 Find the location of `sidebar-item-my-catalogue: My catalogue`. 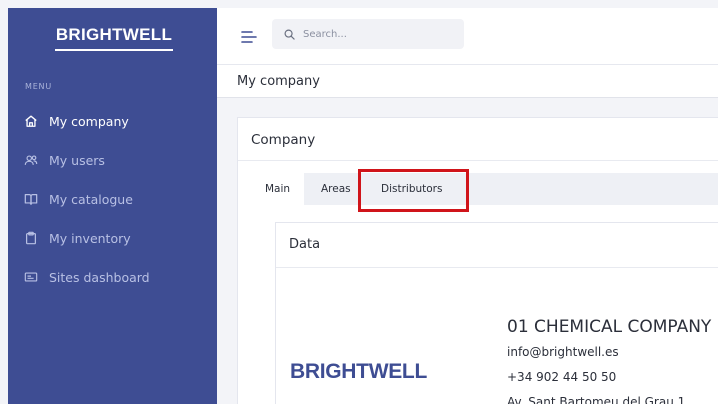

sidebar-item-my-catalogue: My catalogue is located at coordinates (78, 199).